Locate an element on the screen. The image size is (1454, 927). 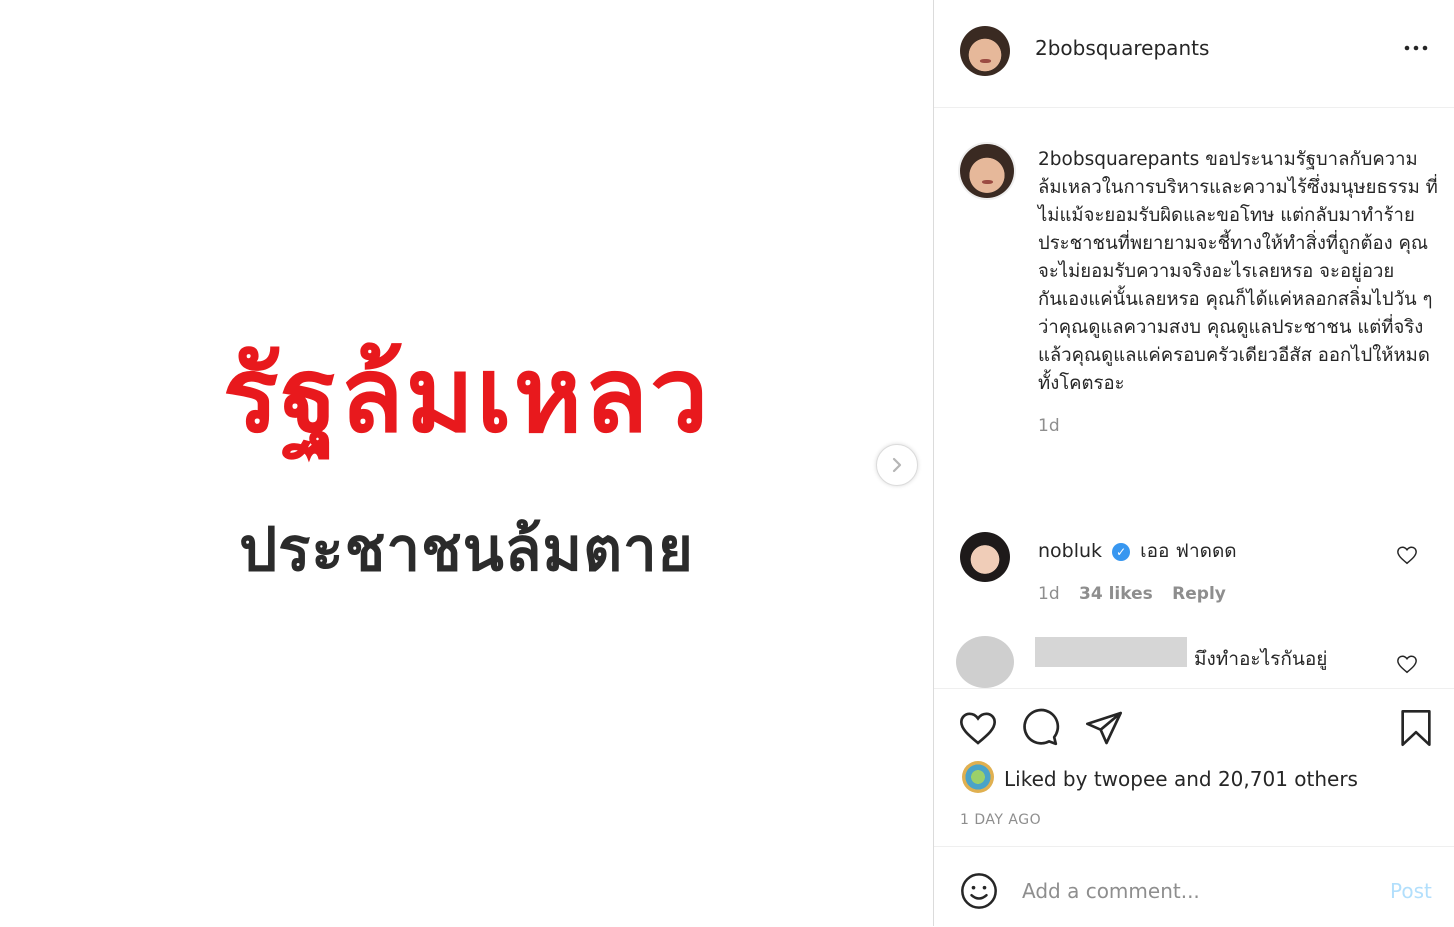
add-comment-bar: Add a comment... Post is located at coordinates (1194, 886).